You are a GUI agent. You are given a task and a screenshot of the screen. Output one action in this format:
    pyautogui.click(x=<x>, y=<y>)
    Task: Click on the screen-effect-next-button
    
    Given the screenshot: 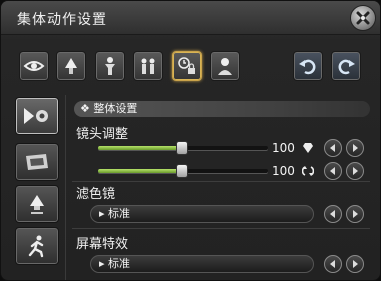 What is the action you would take?
    pyautogui.click(x=355, y=264)
    